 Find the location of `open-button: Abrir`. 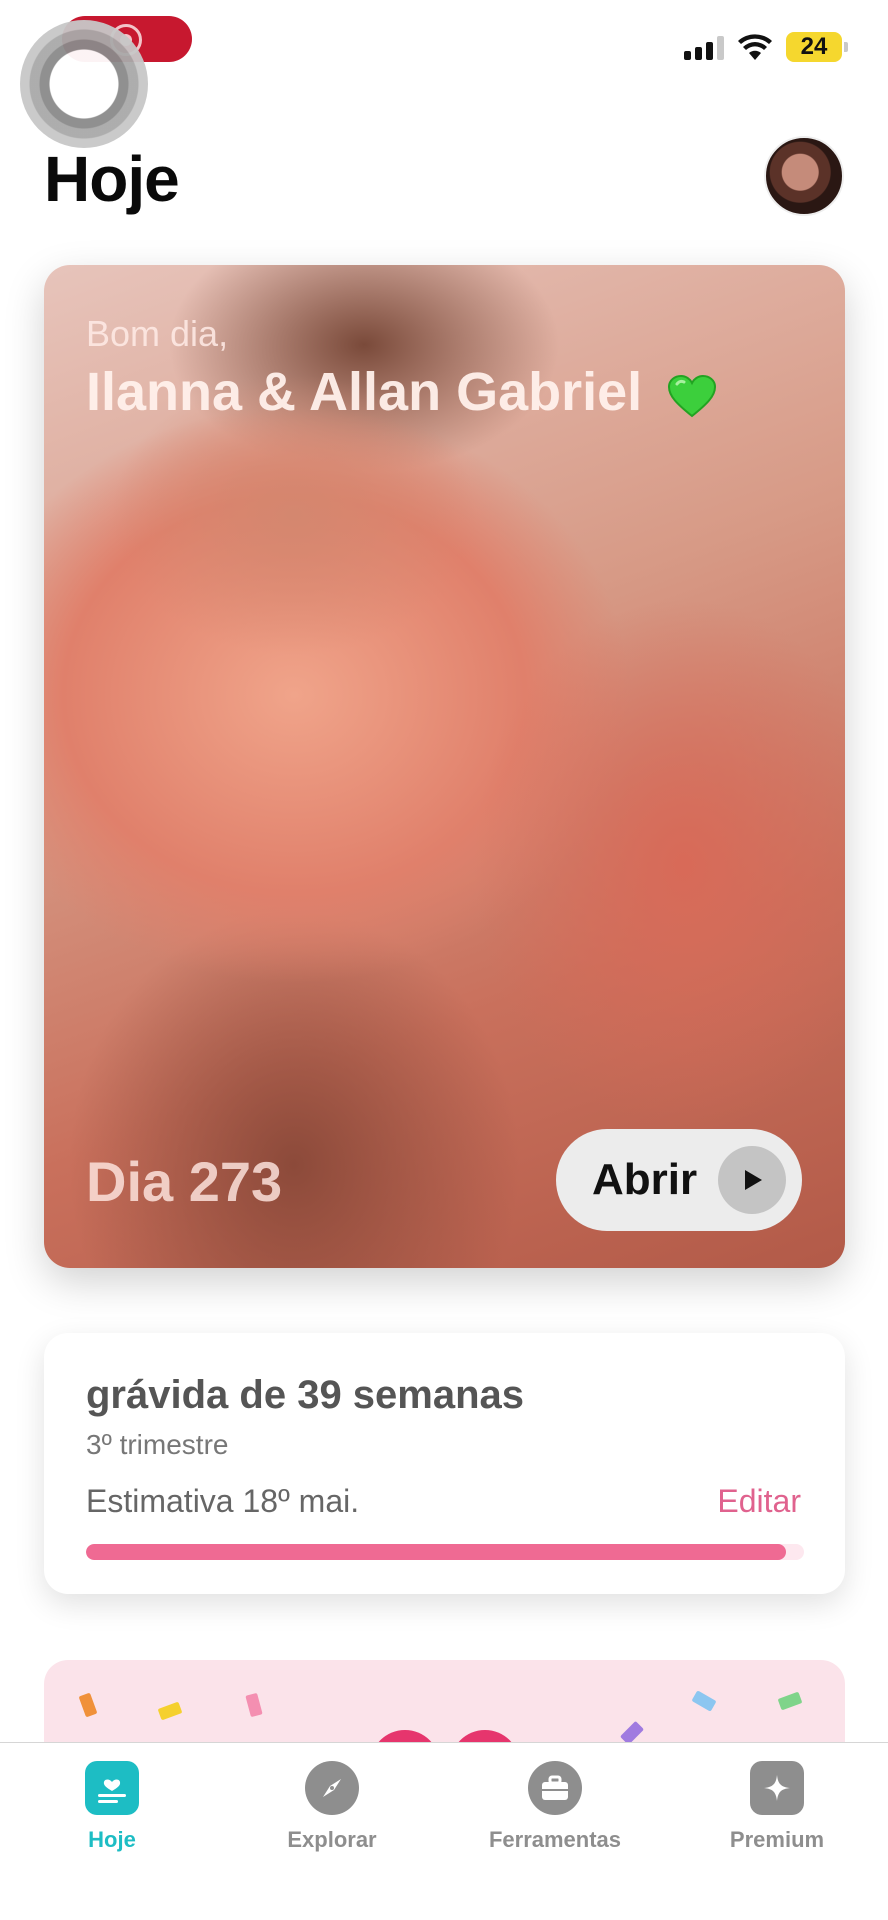

open-button: Abrir is located at coordinates (679, 1180).